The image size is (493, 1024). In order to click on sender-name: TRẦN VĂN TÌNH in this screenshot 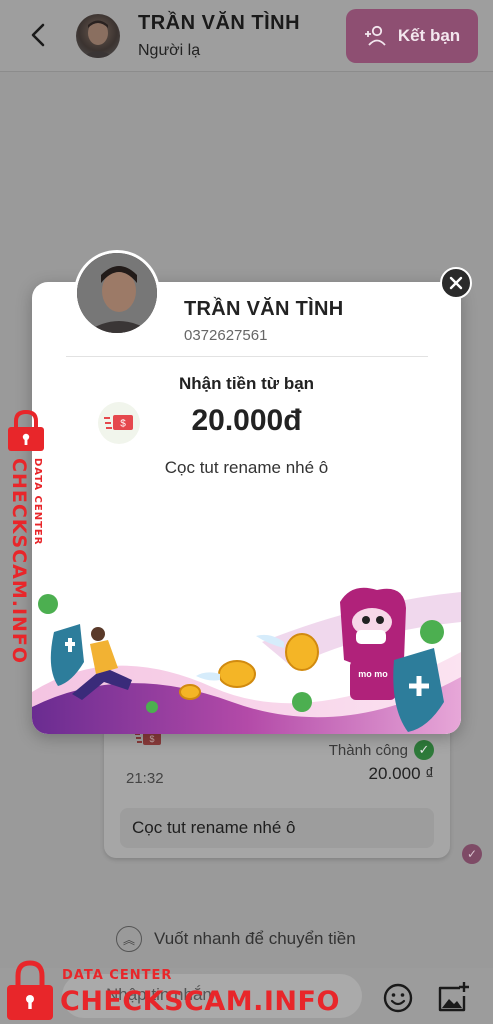, I will do `click(264, 309)`.